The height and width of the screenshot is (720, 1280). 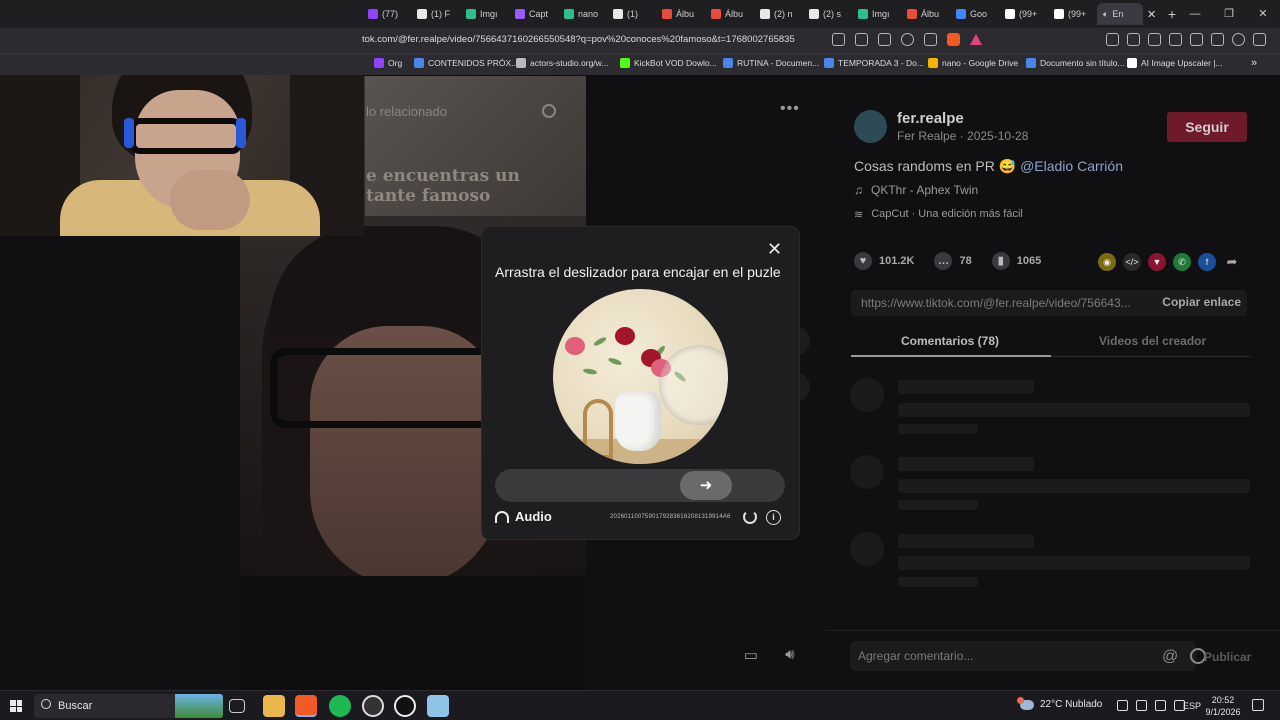 What do you see at coordinates (884, 261) in the screenshot?
I see `like-stat: ♥ 101.2K` at bounding box center [884, 261].